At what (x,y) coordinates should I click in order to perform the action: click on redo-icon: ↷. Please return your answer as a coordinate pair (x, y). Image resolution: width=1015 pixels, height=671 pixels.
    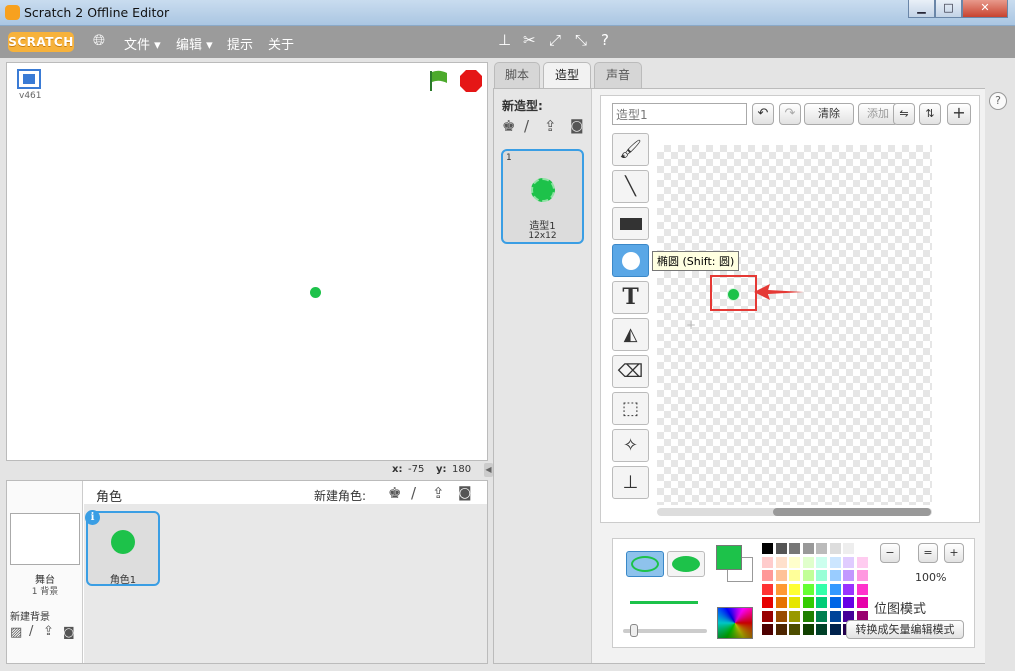
    Looking at the image, I should click on (790, 114).